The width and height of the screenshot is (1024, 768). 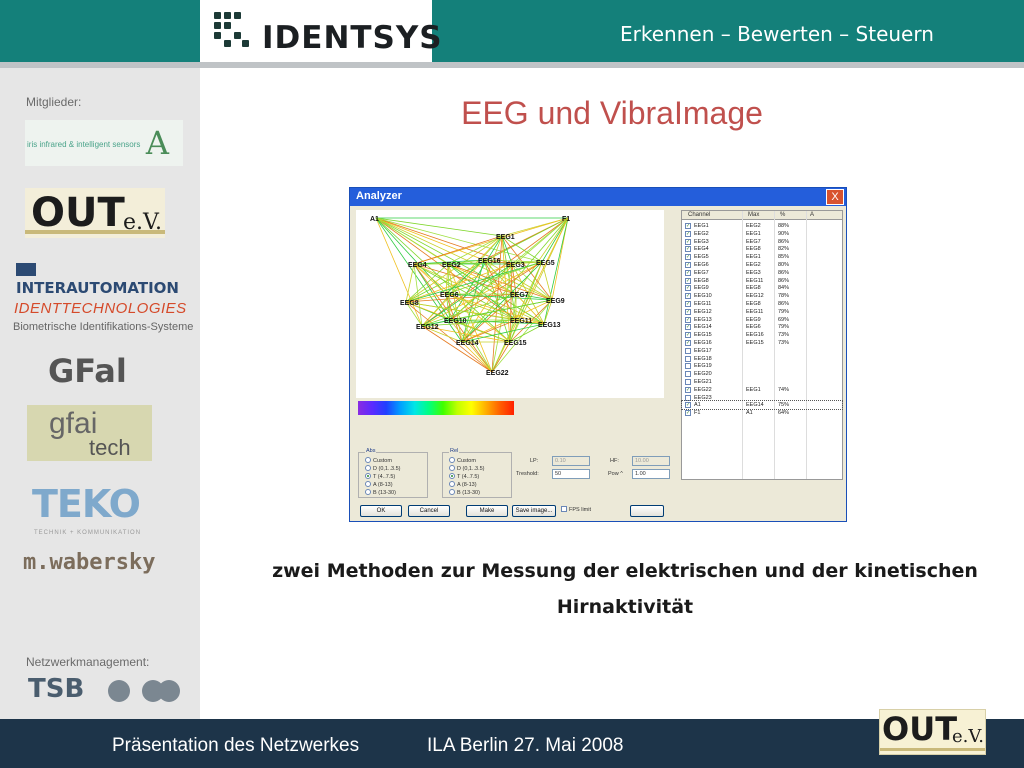 I want to click on close-icon: X, so click(x=835, y=197).